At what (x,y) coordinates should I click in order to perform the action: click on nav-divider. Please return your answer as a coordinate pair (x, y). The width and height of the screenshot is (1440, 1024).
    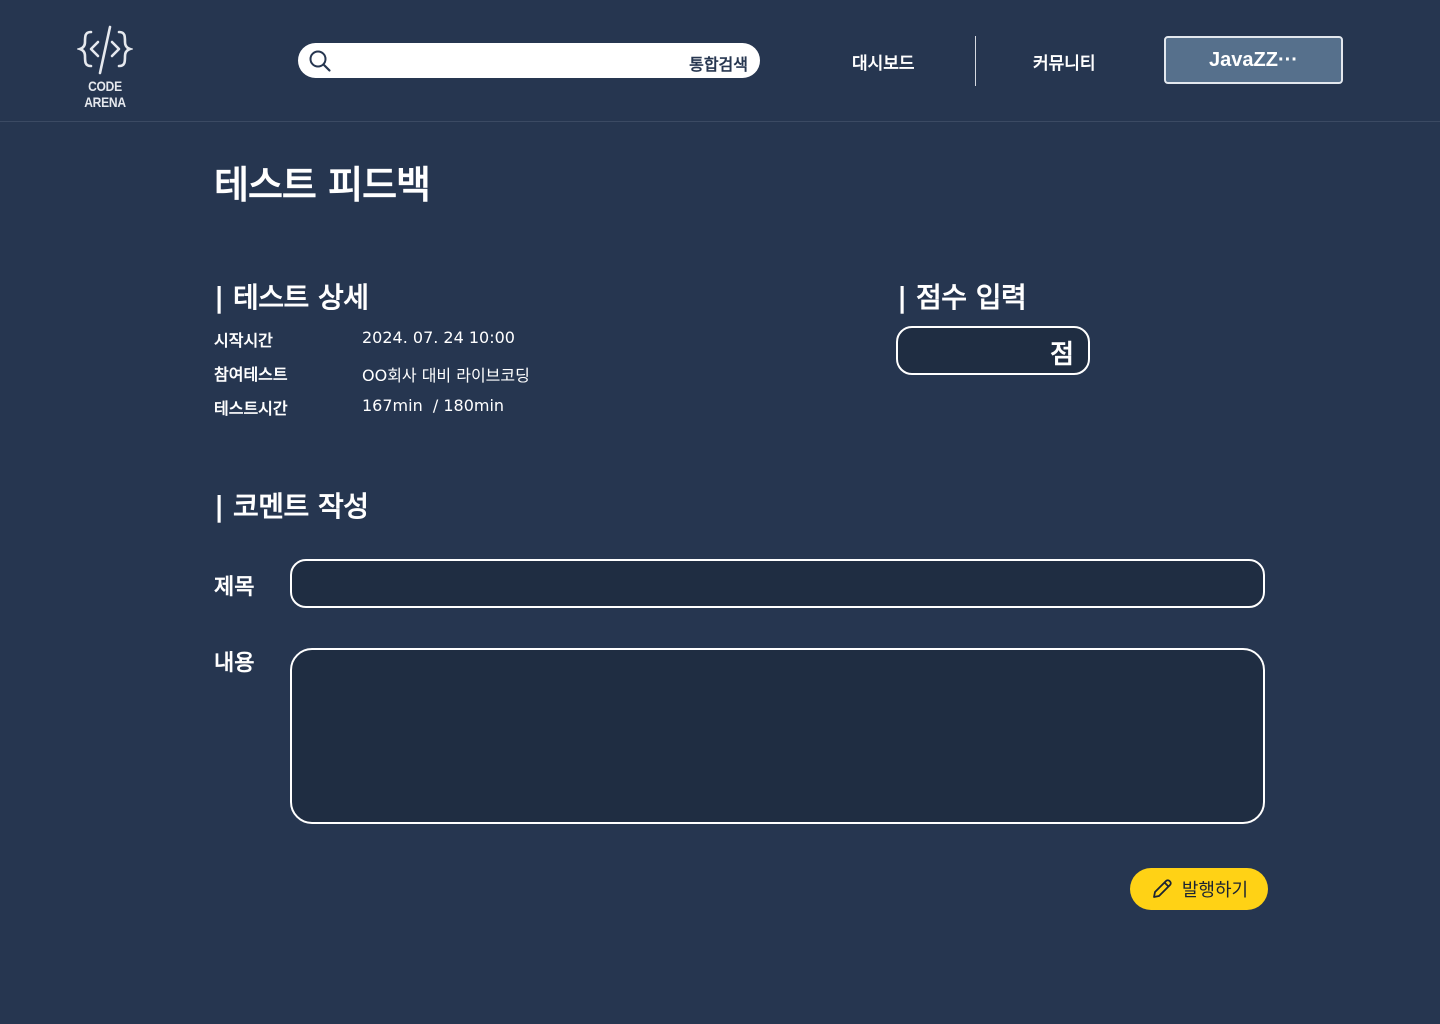
    Looking at the image, I should click on (975, 61).